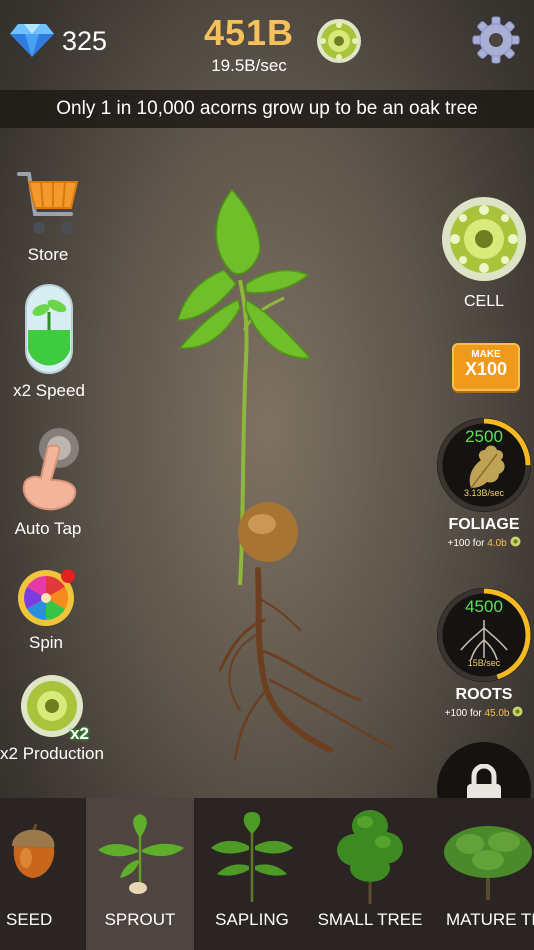  I want to click on store-label: Store, so click(48, 254).